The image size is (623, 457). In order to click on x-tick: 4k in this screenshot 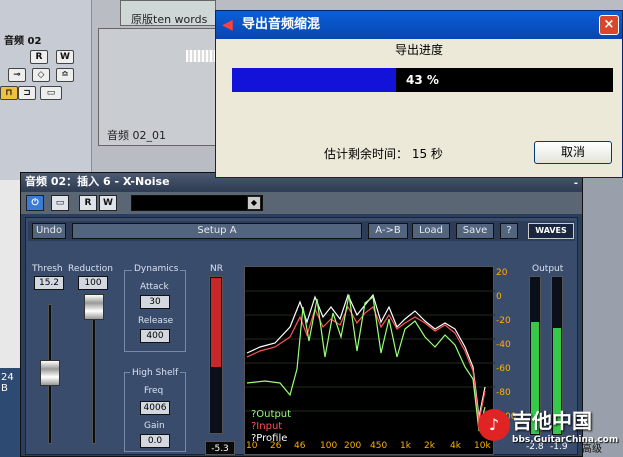, I will do `click(455, 446)`.